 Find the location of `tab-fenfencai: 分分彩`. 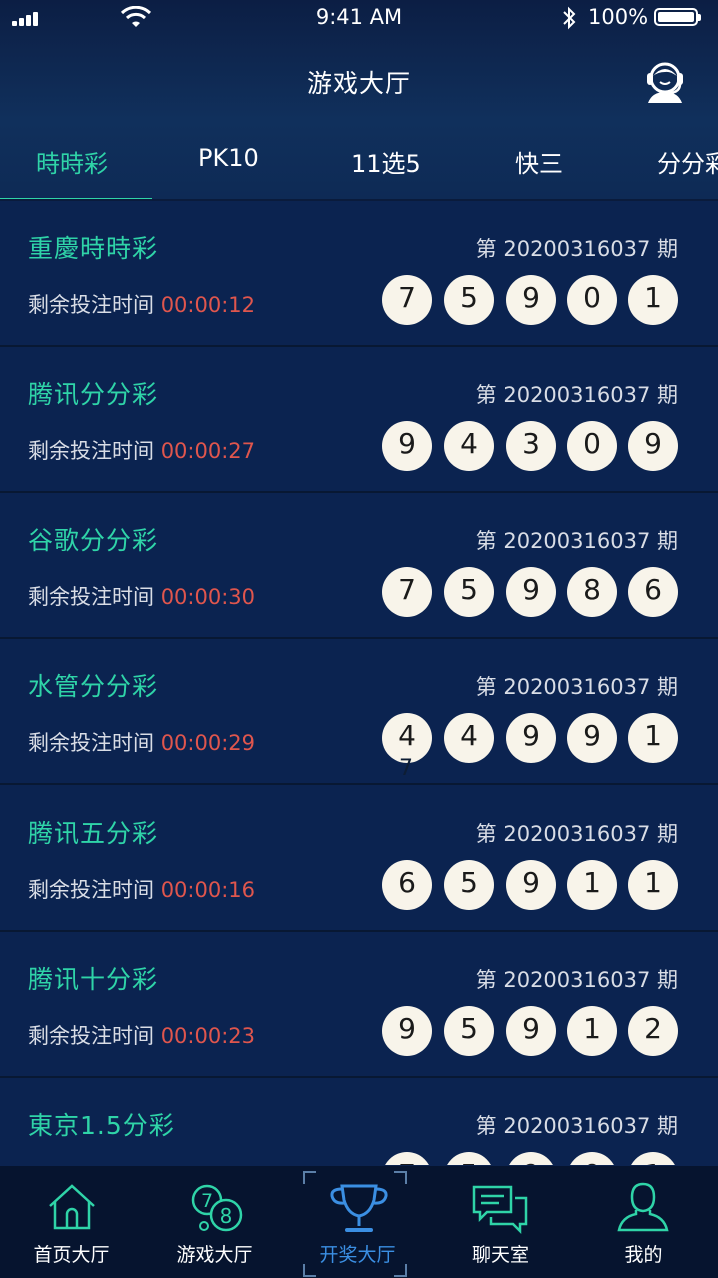

tab-fenfencai: 分分彩 is located at coordinates (687, 161).